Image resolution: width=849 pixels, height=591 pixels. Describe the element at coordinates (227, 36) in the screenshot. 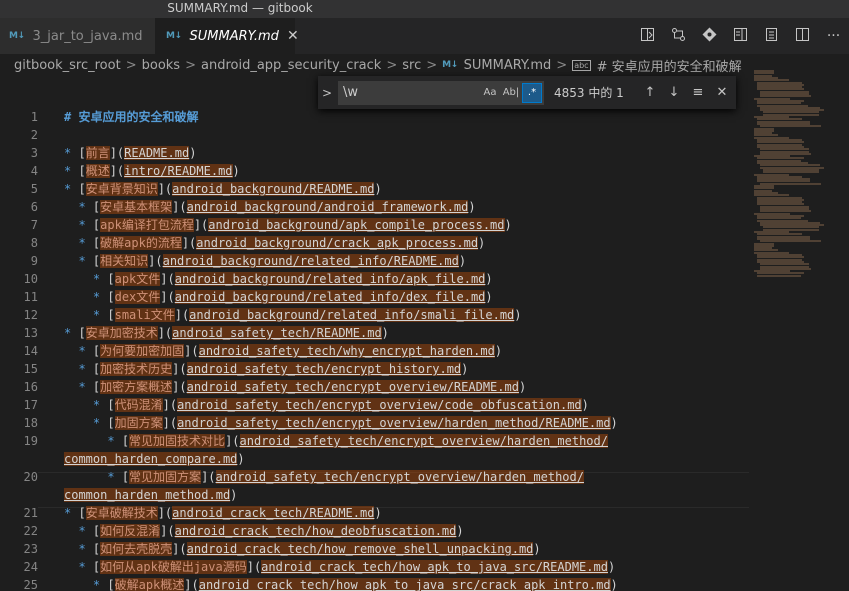

I see `tab-summary: M↓ SUMMARY.md ✕` at that location.